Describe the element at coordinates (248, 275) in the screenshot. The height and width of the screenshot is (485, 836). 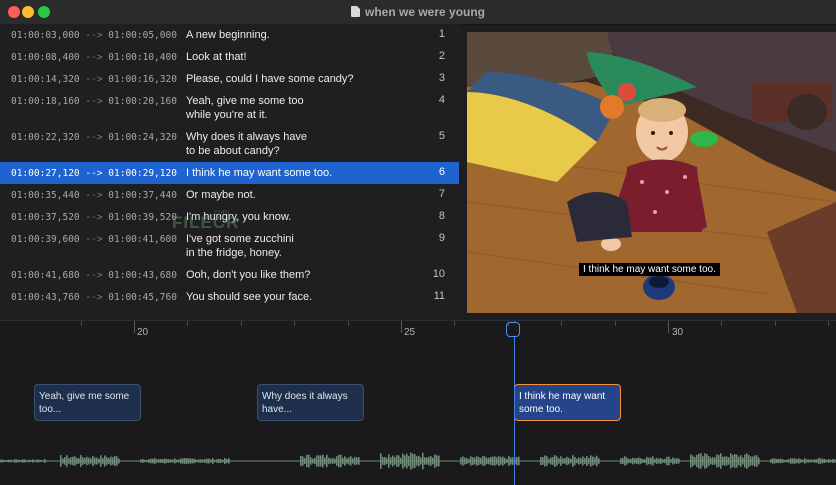
I see `subtitle-text: Ooh, don't you like them?` at that location.